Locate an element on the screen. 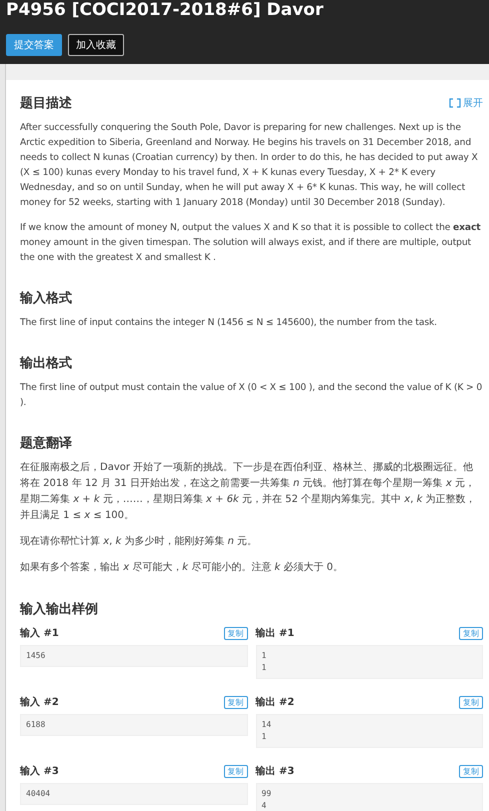 This screenshot has width=489, height=811. expand-icon is located at coordinates (455, 103).